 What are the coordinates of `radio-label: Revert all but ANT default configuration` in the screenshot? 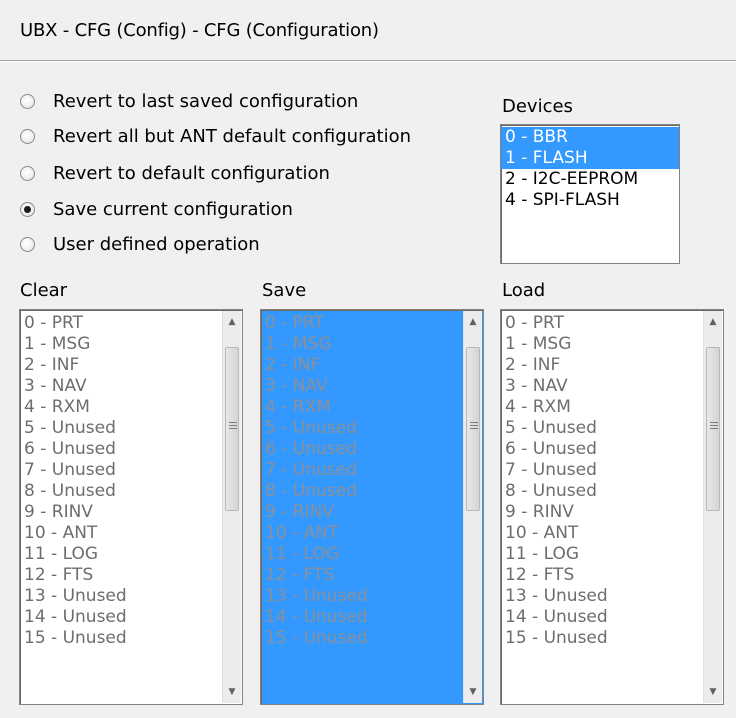 It's located at (232, 136).